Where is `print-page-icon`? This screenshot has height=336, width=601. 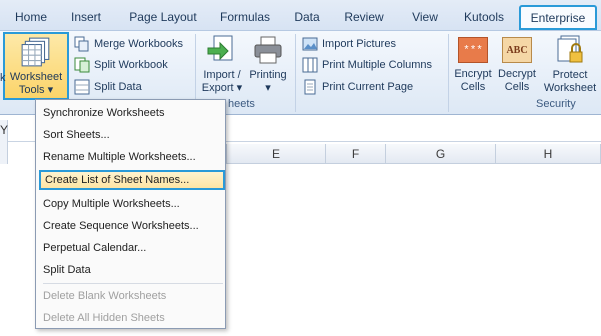 print-page-icon is located at coordinates (310, 87).